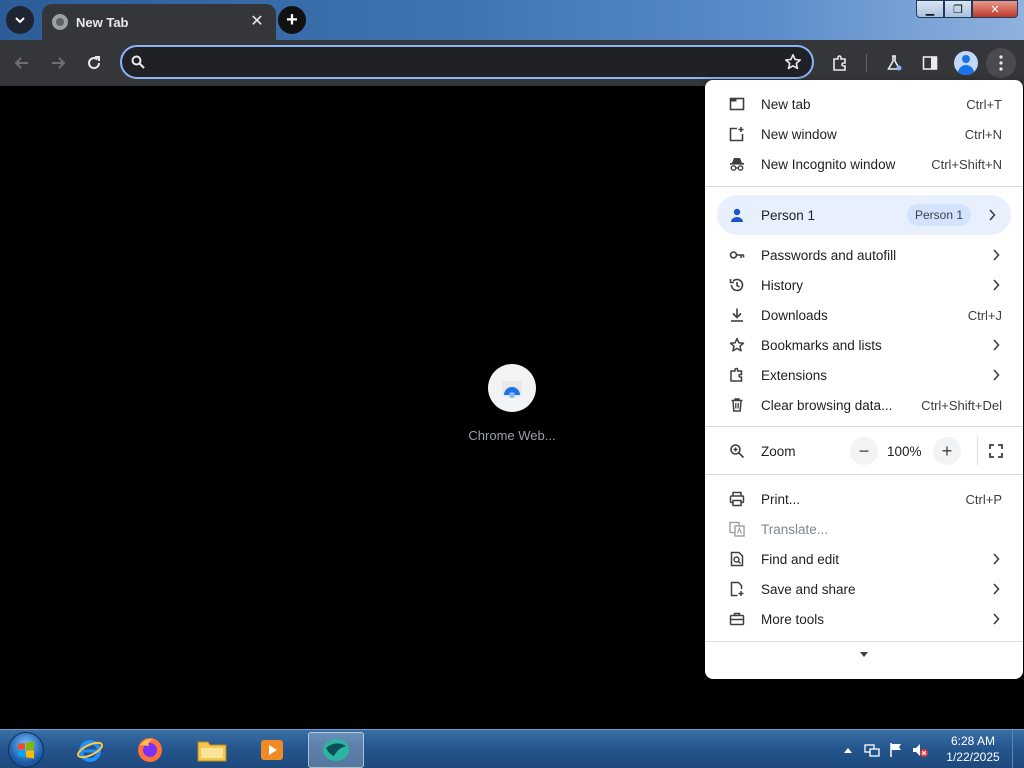 This screenshot has height=768, width=1024. I want to click on menu-item-shortcut: Ctrl+Shift+N, so click(966, 164).